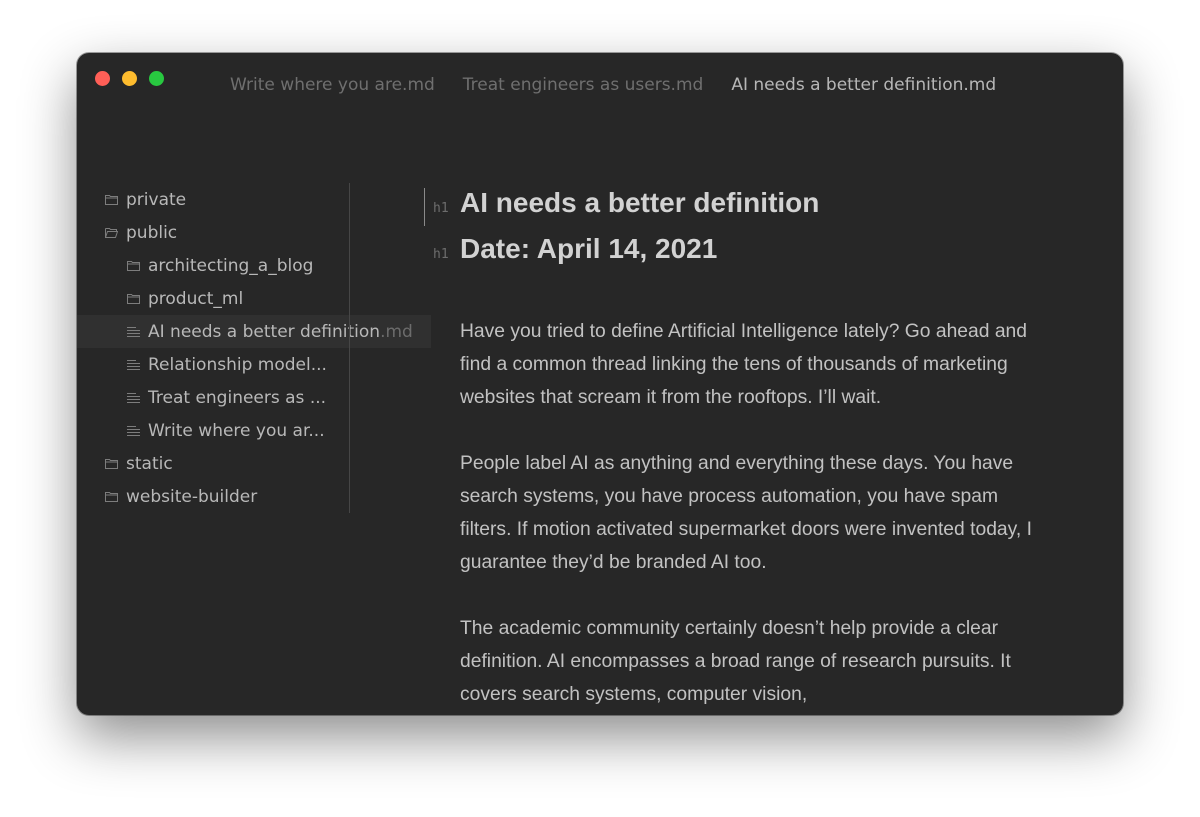  Describe the element at coordinates (254, 232) in the screenshot. I see `sidebar-item-public: public` at that location.